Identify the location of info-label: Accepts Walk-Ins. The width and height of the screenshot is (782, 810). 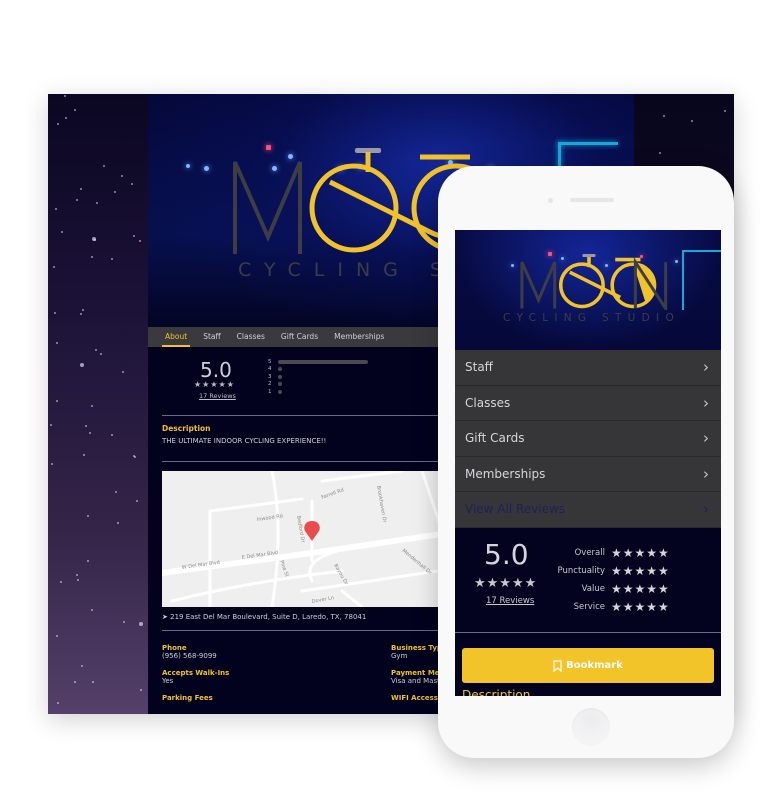
(196, 673).